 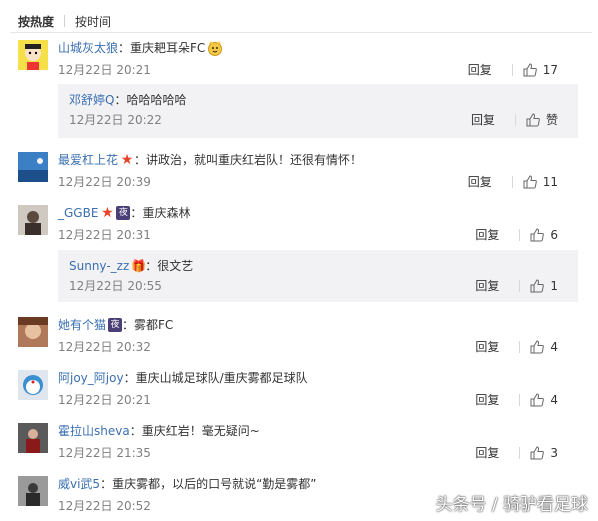 I want to click on username-link: 她有个猫, so click(x=82, y=325).